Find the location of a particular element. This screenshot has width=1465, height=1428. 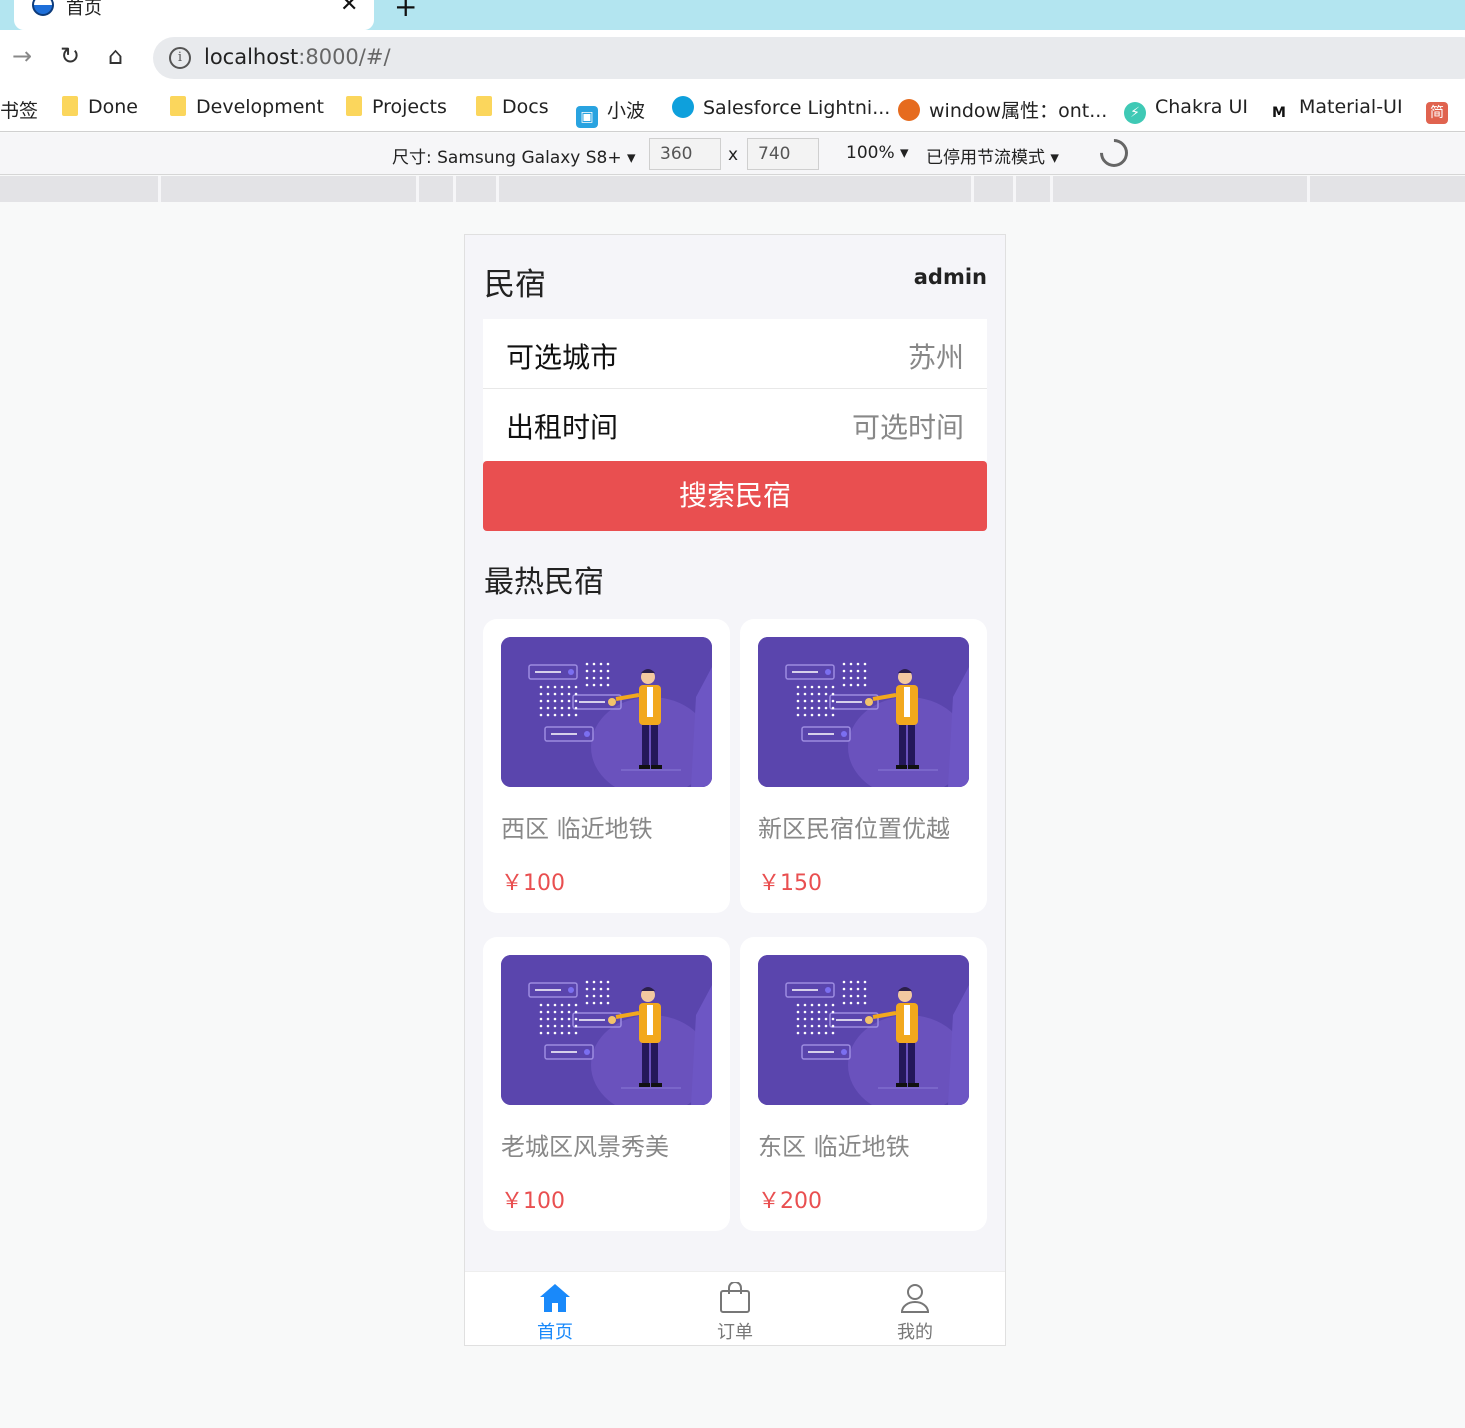

bag-icon is located at coordinates (735, 1297).